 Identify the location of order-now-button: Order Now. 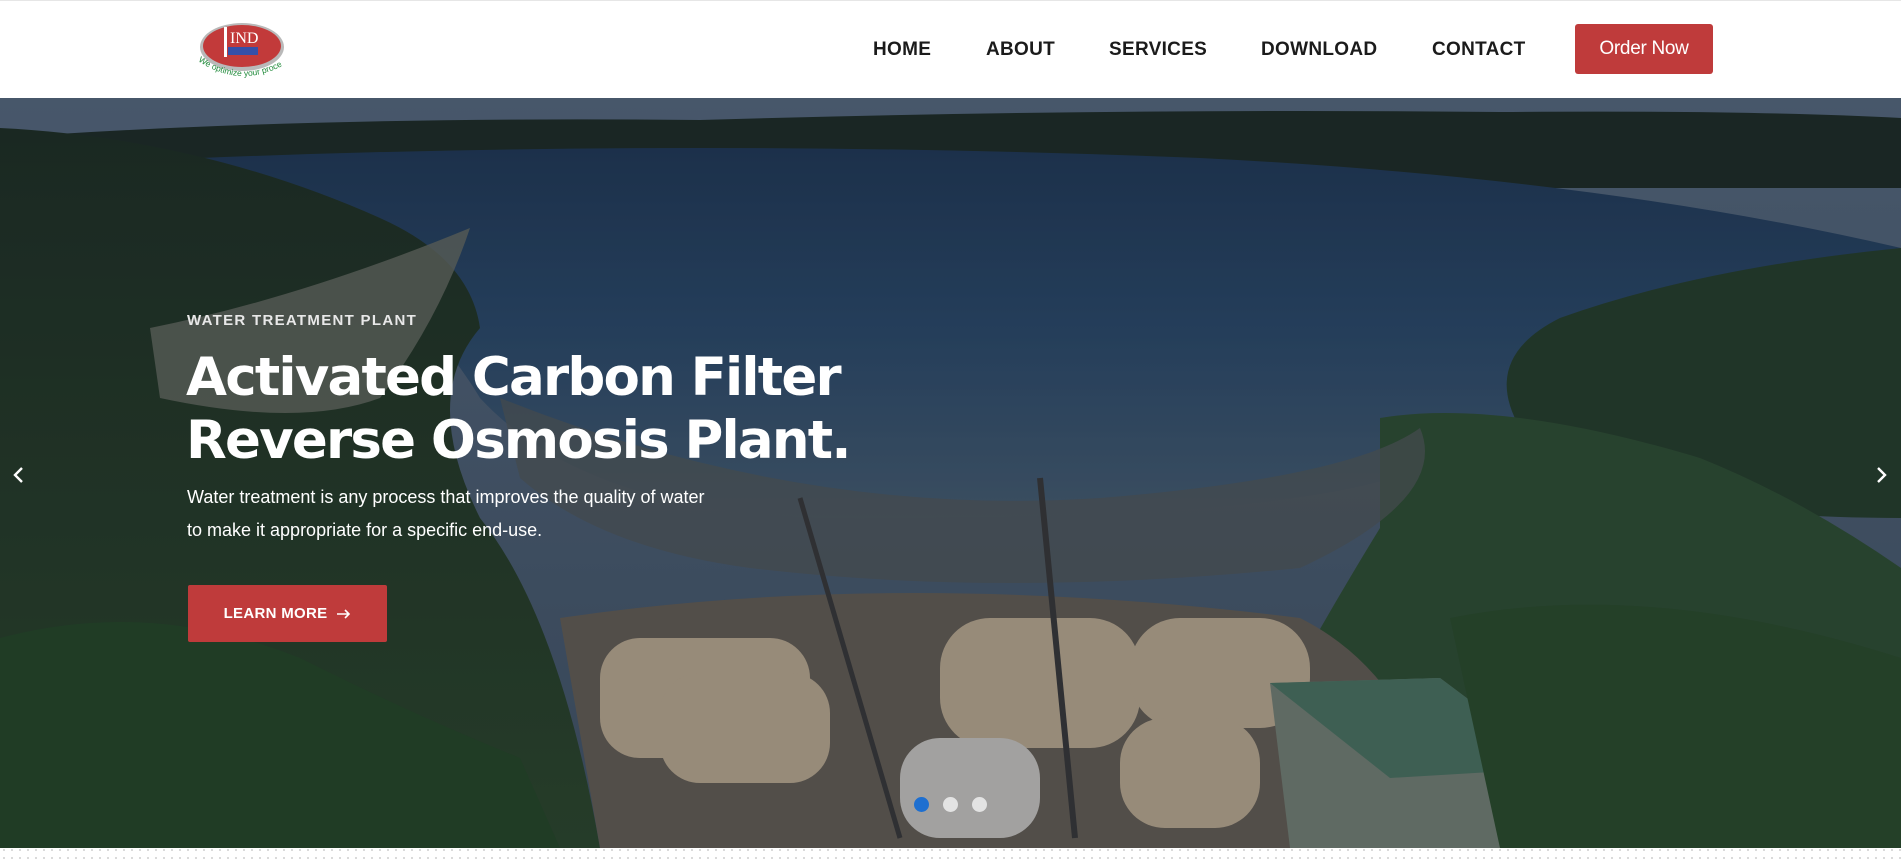
(1644, 49).